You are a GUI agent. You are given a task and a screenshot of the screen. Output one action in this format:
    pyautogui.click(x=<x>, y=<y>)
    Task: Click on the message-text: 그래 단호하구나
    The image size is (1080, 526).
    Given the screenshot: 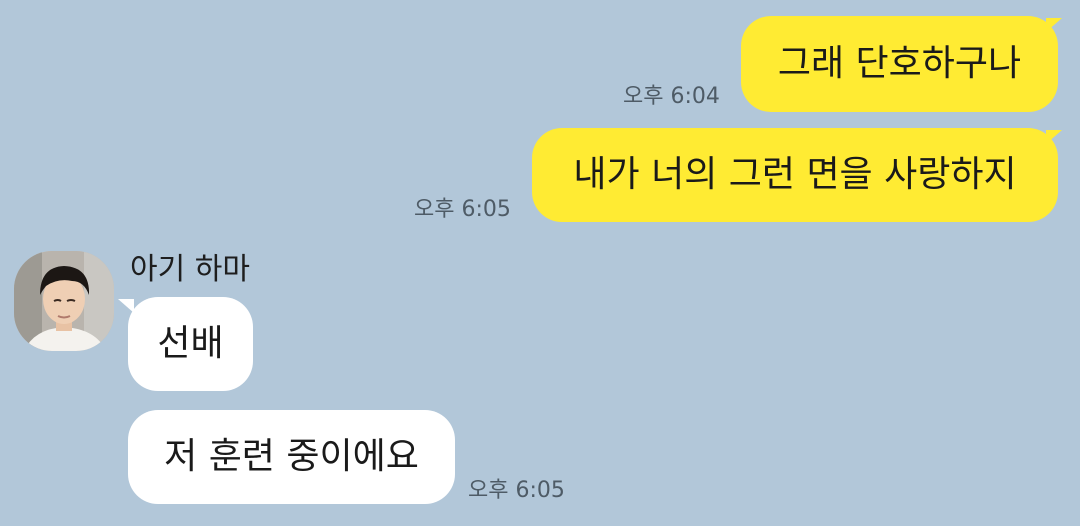 What is the action you would take?
    pyautogui.click(x=899, y=63)
    